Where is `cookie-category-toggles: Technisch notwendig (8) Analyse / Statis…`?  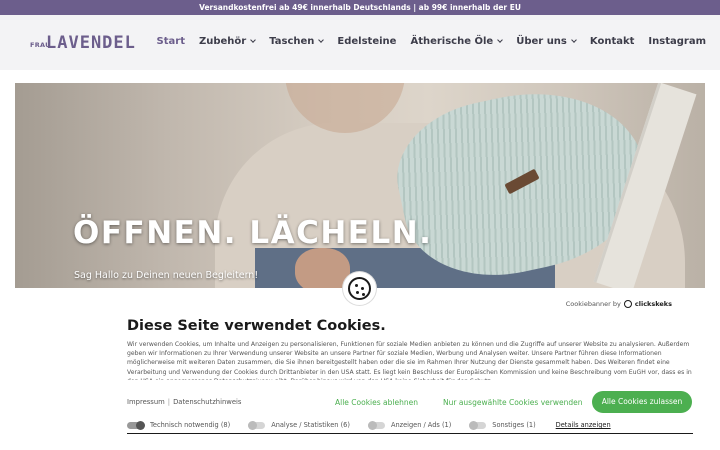
cookie-category-toggles: Technisch notwendig (8) Analyse / Statis… is located at coordinates (369, 425).